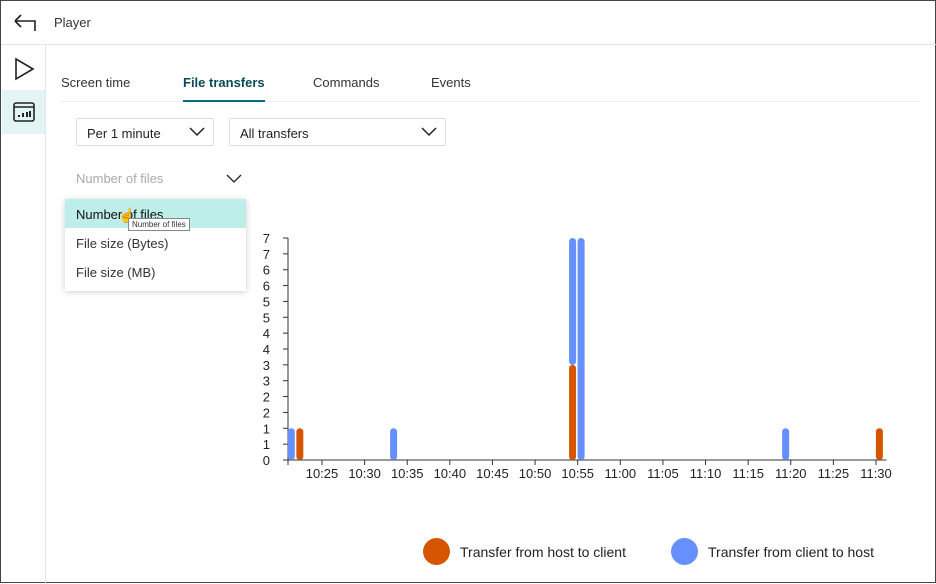  I want to click on legend-swatch-blue, so click(684, 551).